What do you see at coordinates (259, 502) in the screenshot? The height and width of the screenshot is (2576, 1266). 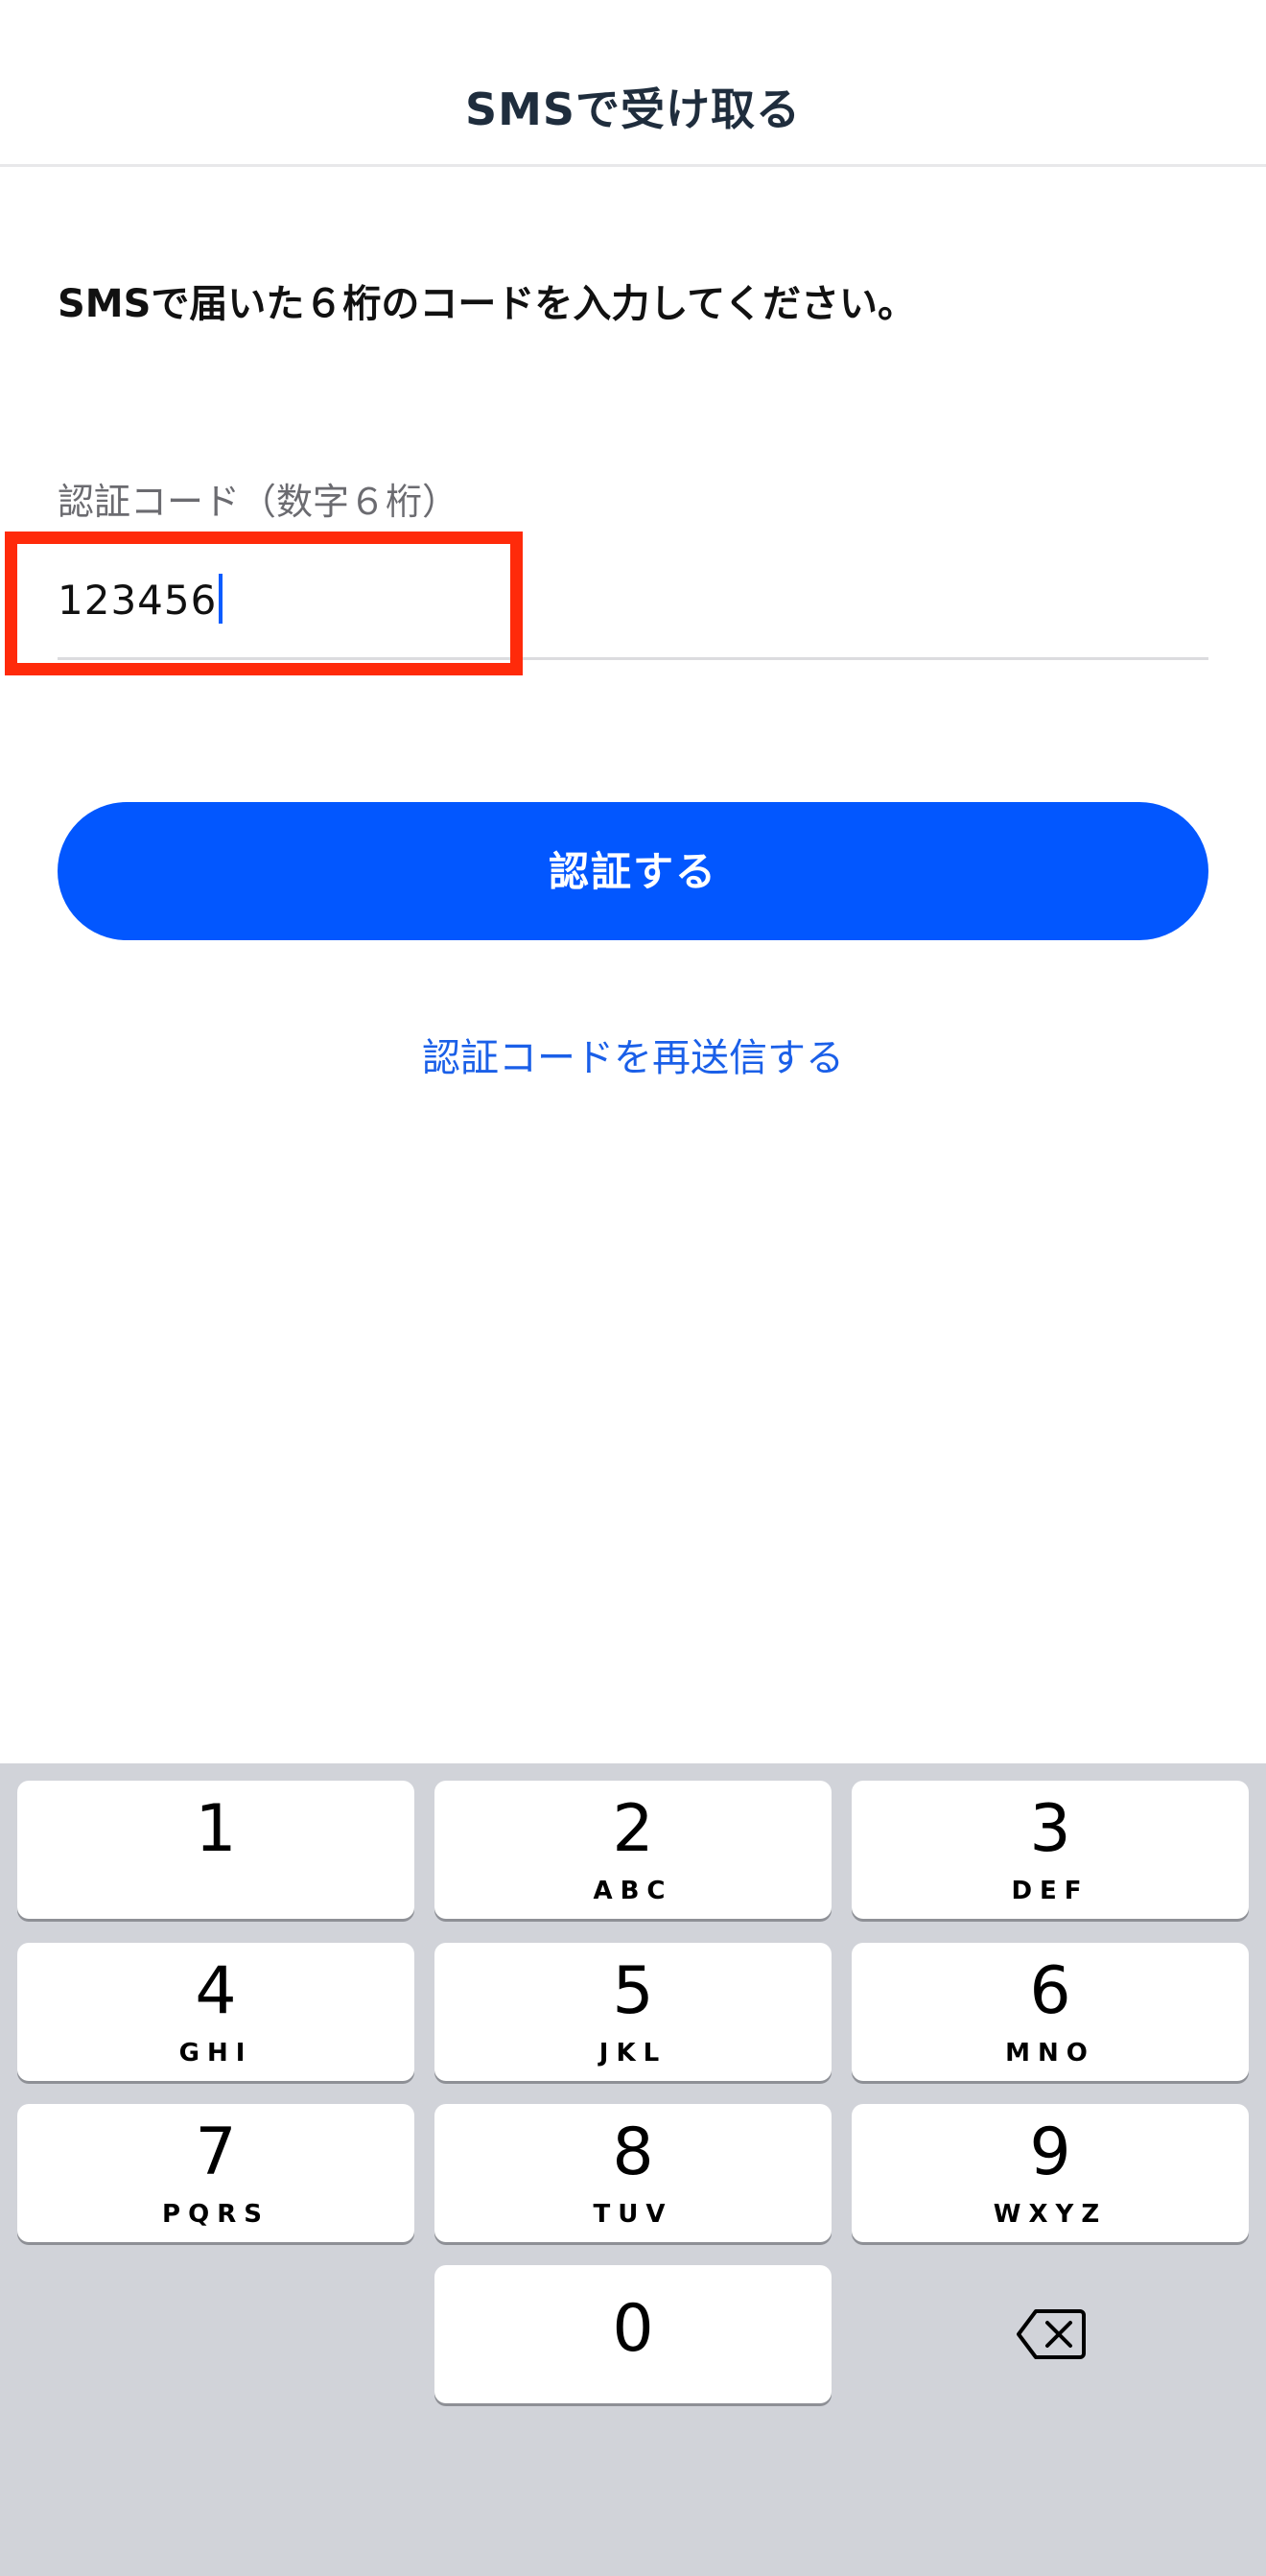 I see `code-field-label: 認証コード（数字６桁）` at bounding box center [259, 502].